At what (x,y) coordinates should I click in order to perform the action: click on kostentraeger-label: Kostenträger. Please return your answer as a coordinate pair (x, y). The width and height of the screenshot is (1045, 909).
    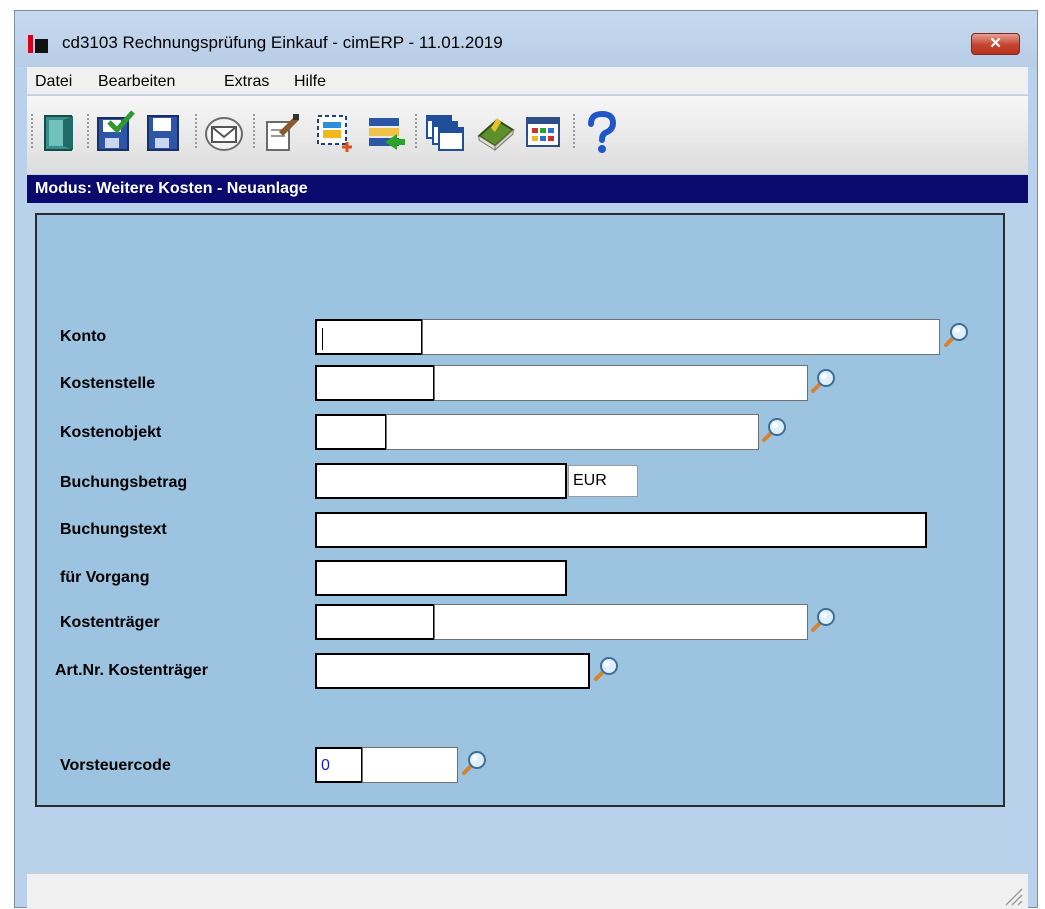
    Looking at the image, I should click on (110, 622).